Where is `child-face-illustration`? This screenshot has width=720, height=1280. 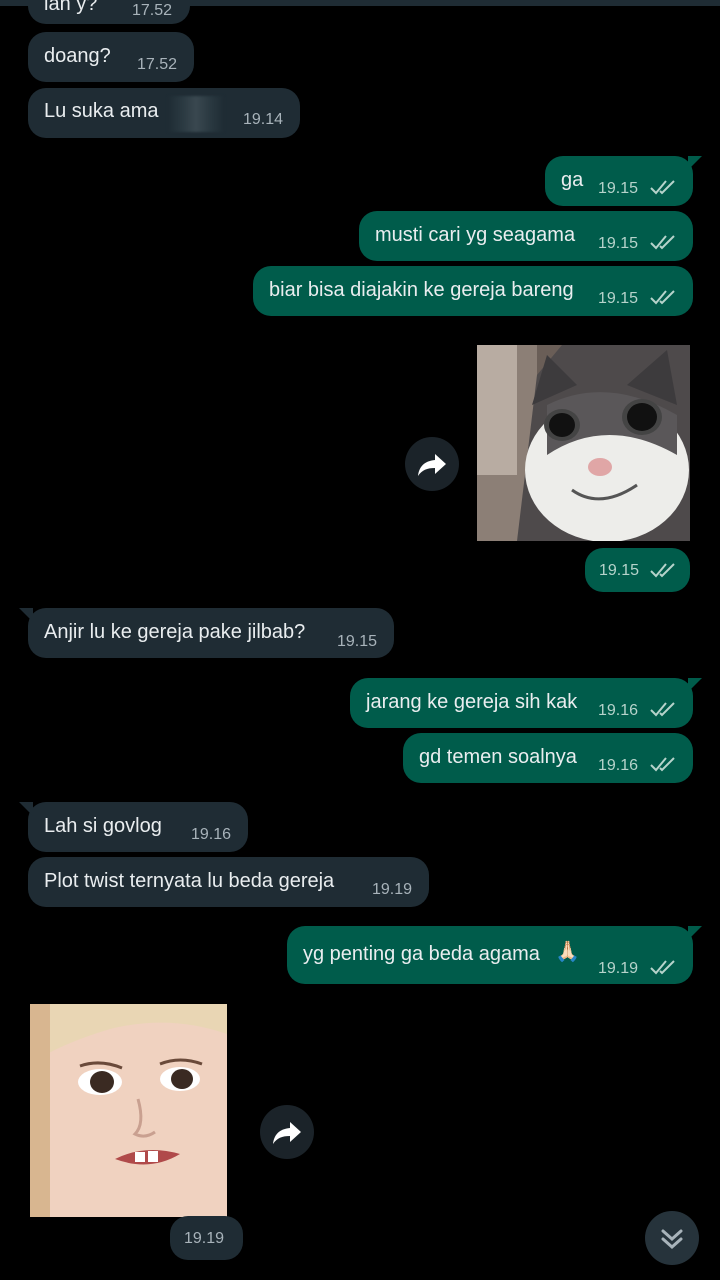 child-face-illustration is located at coordinates (128, 1110).